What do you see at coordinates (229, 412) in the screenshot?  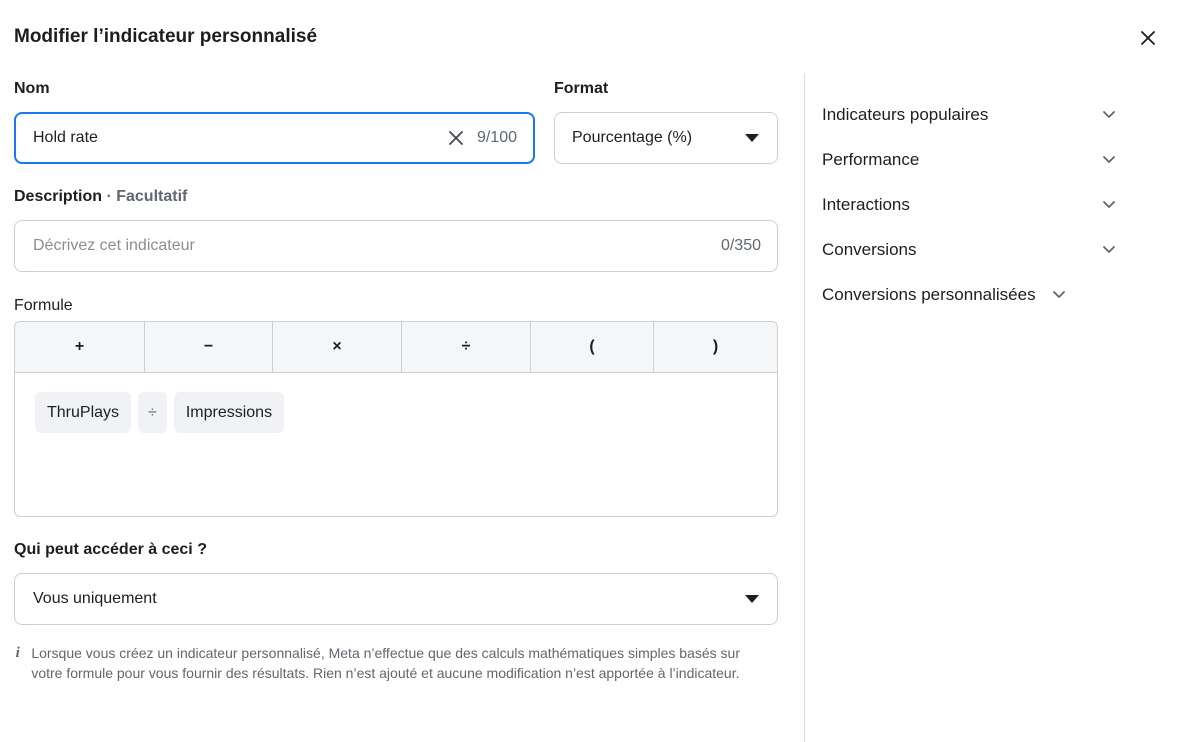 I see `formula-token-metric: Impressions` at bounding box center [229, 412].